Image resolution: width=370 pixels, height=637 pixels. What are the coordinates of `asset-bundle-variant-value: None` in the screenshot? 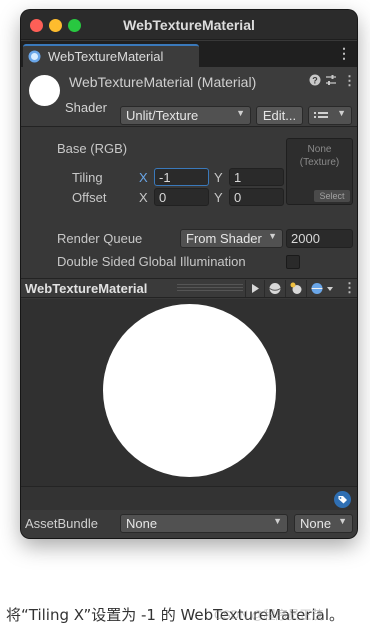 It's located at (316, 523).